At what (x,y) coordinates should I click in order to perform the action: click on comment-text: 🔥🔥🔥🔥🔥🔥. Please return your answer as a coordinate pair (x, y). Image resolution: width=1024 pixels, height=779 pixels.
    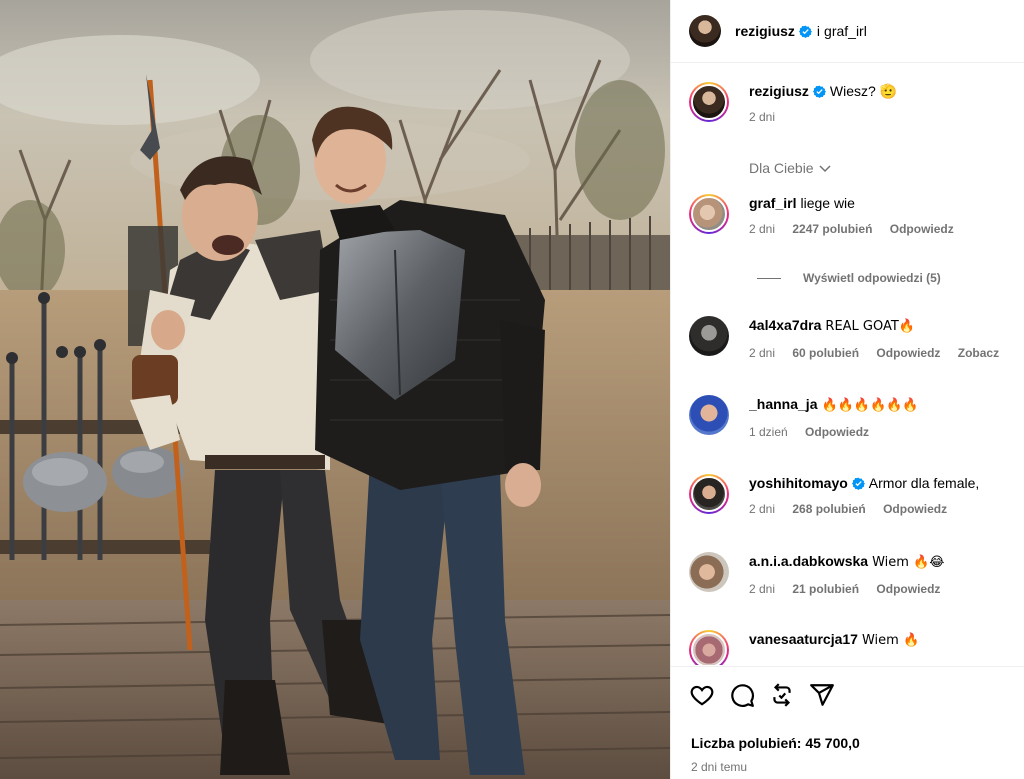
    Looking at the image, I should click on (870, 405).